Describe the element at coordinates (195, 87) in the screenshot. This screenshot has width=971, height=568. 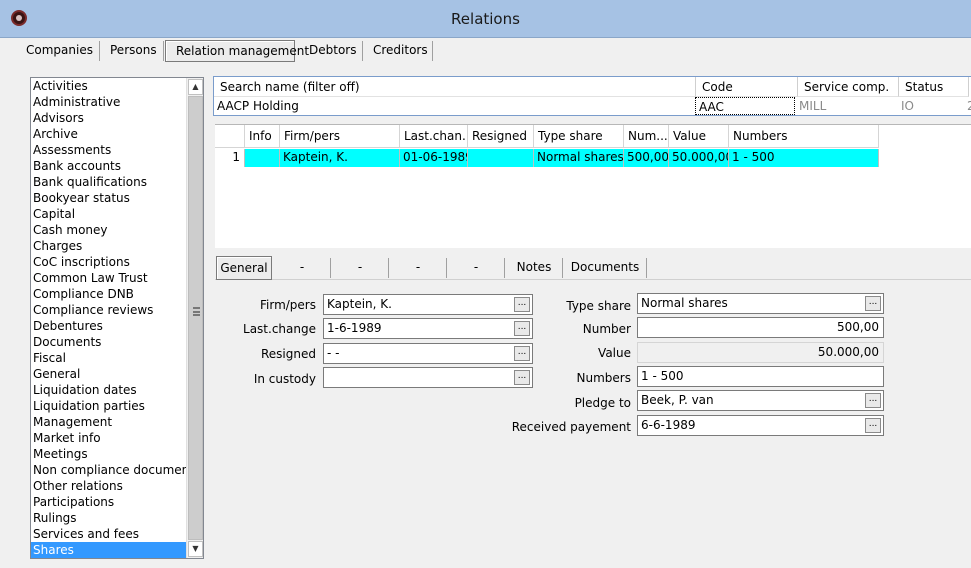
I see `scroll-up-icon: ▲` at that location.